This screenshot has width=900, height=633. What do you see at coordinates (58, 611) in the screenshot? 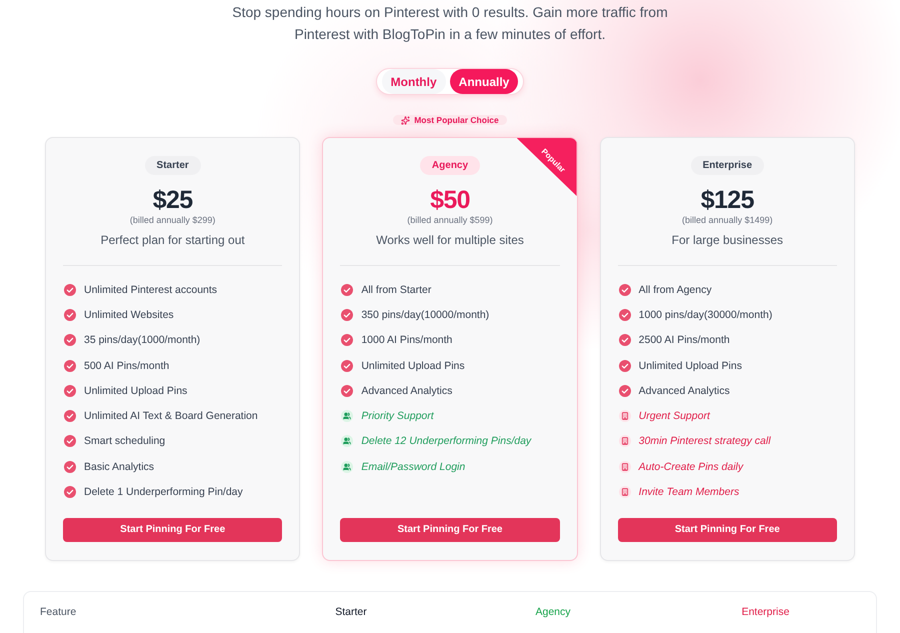
I see `table-header-cell: Feature` at bounding box center [58, 611].